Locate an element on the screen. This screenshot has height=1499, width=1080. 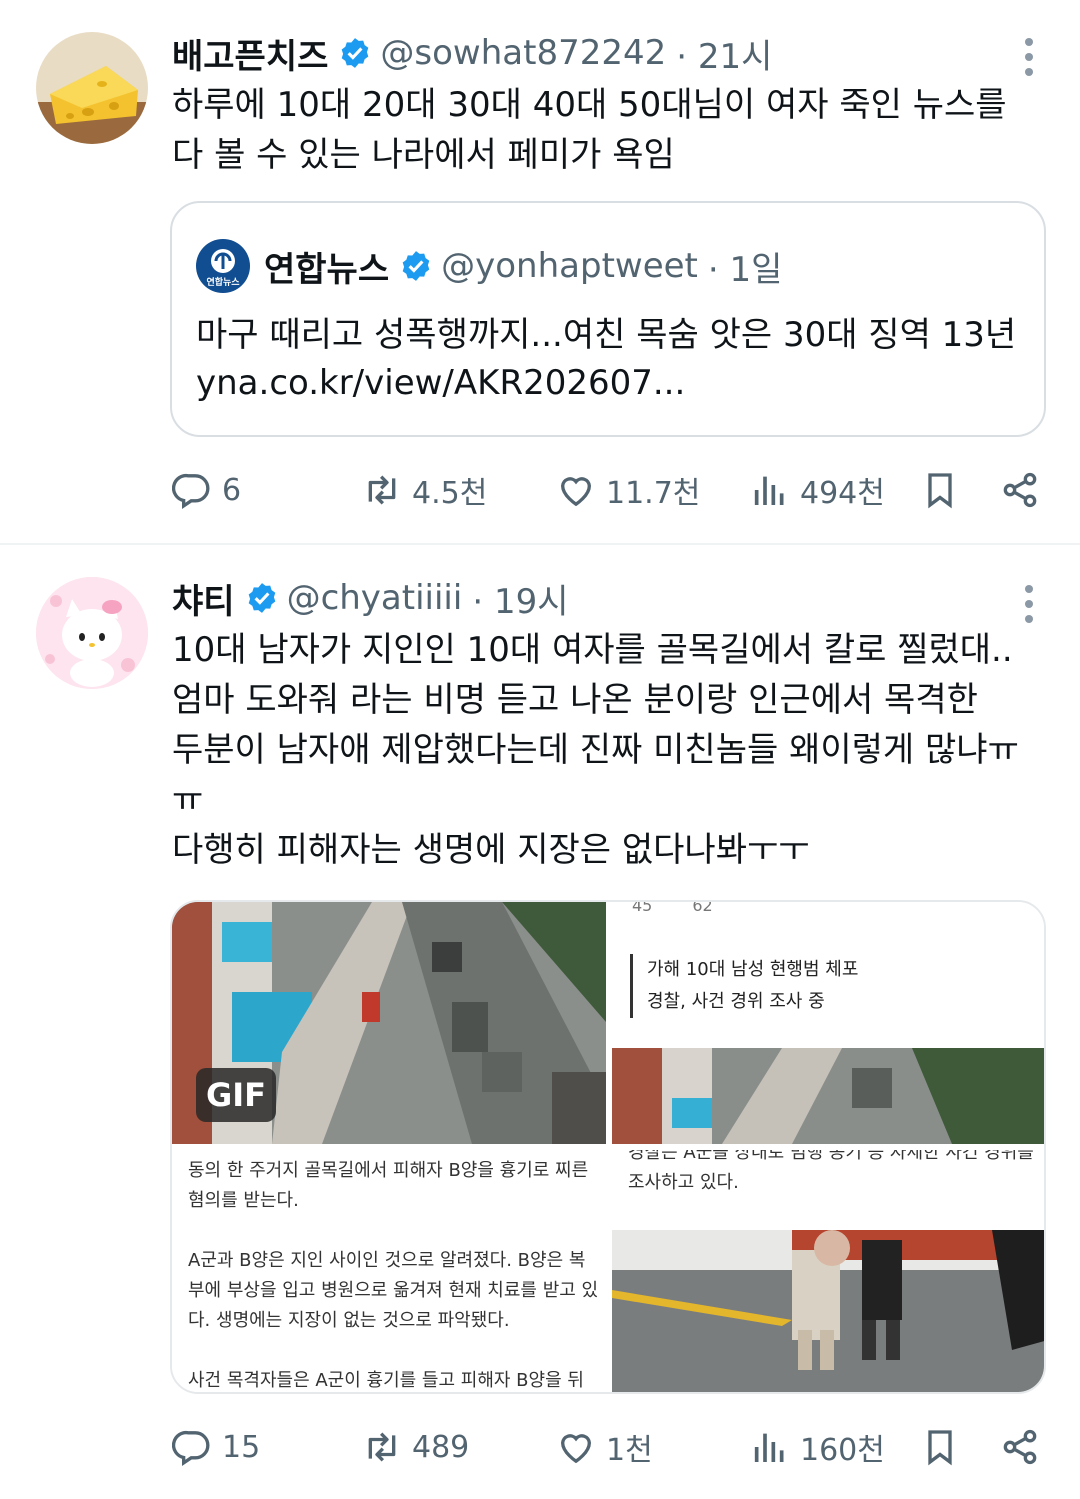
stat-count: 45 is located at coordinates (642, 908).